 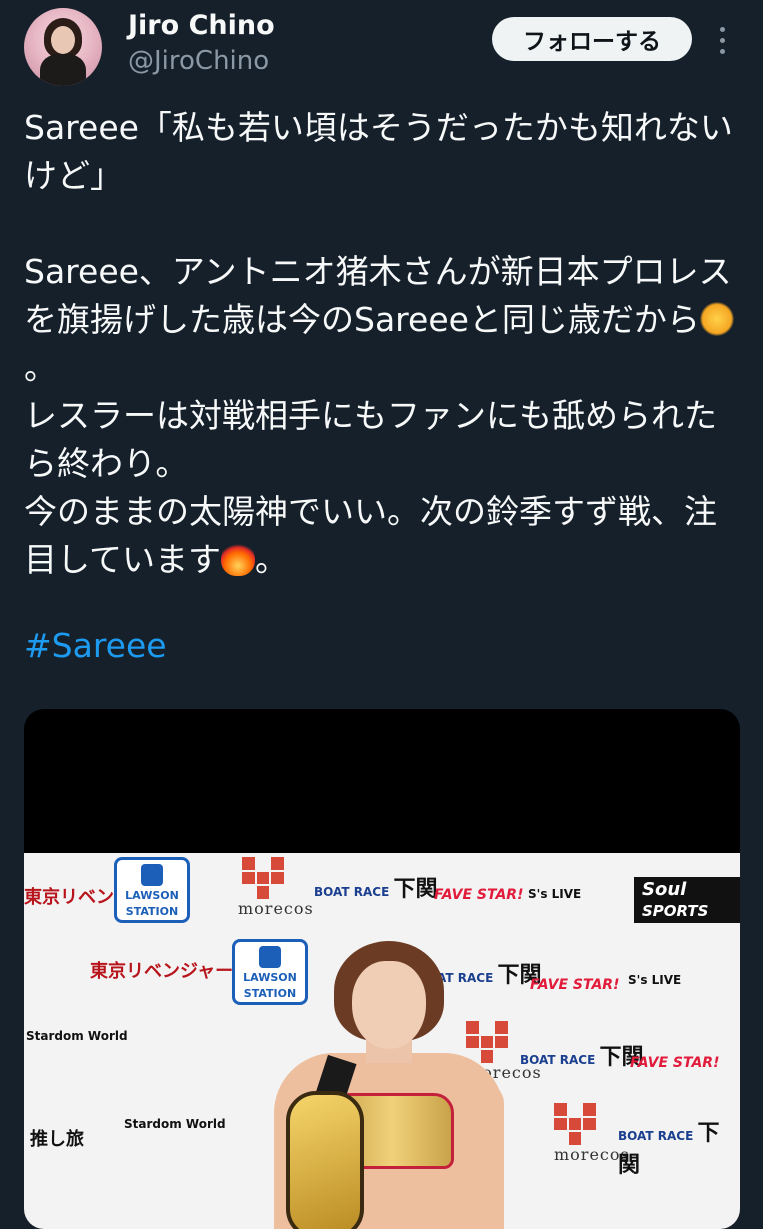 I want to click on fave-star-logo: FAVE STAR!, so click(x=479, y=895).